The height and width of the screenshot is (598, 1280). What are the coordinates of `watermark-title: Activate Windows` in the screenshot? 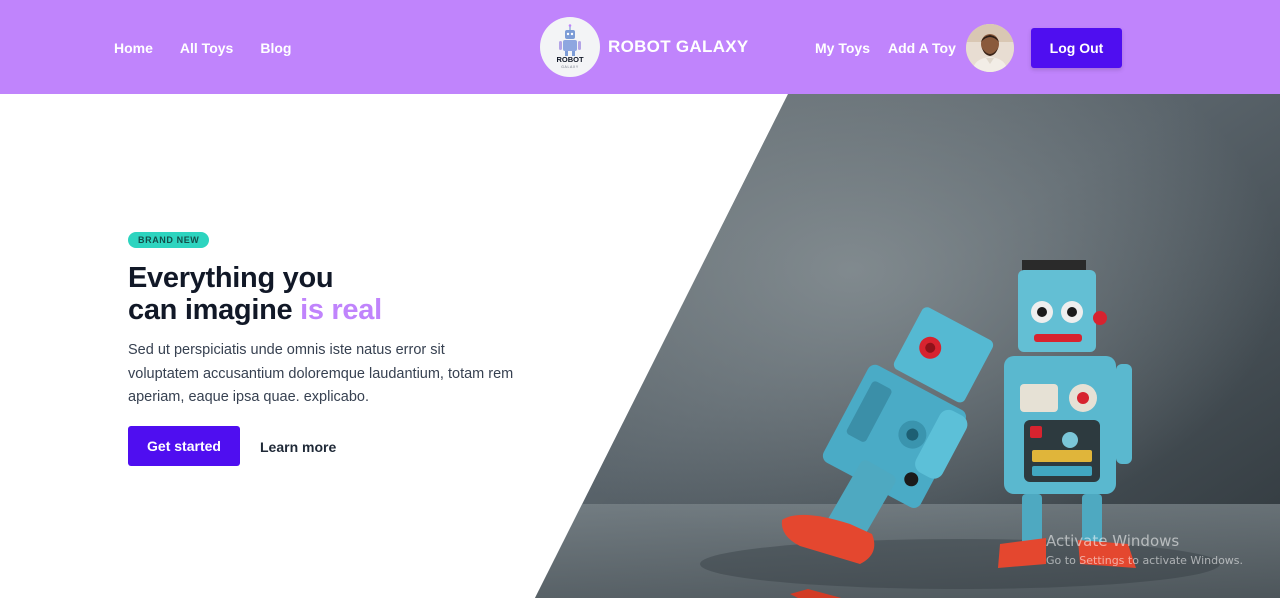 It's located at (1113, 541).